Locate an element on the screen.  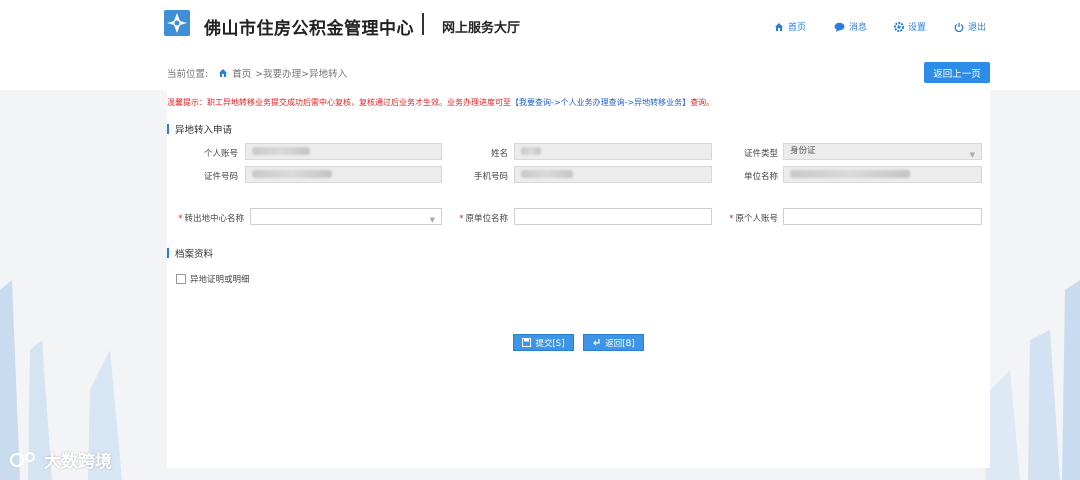
breadcrumb-prefix: 当前位置: is located at coordinates (188, 74).